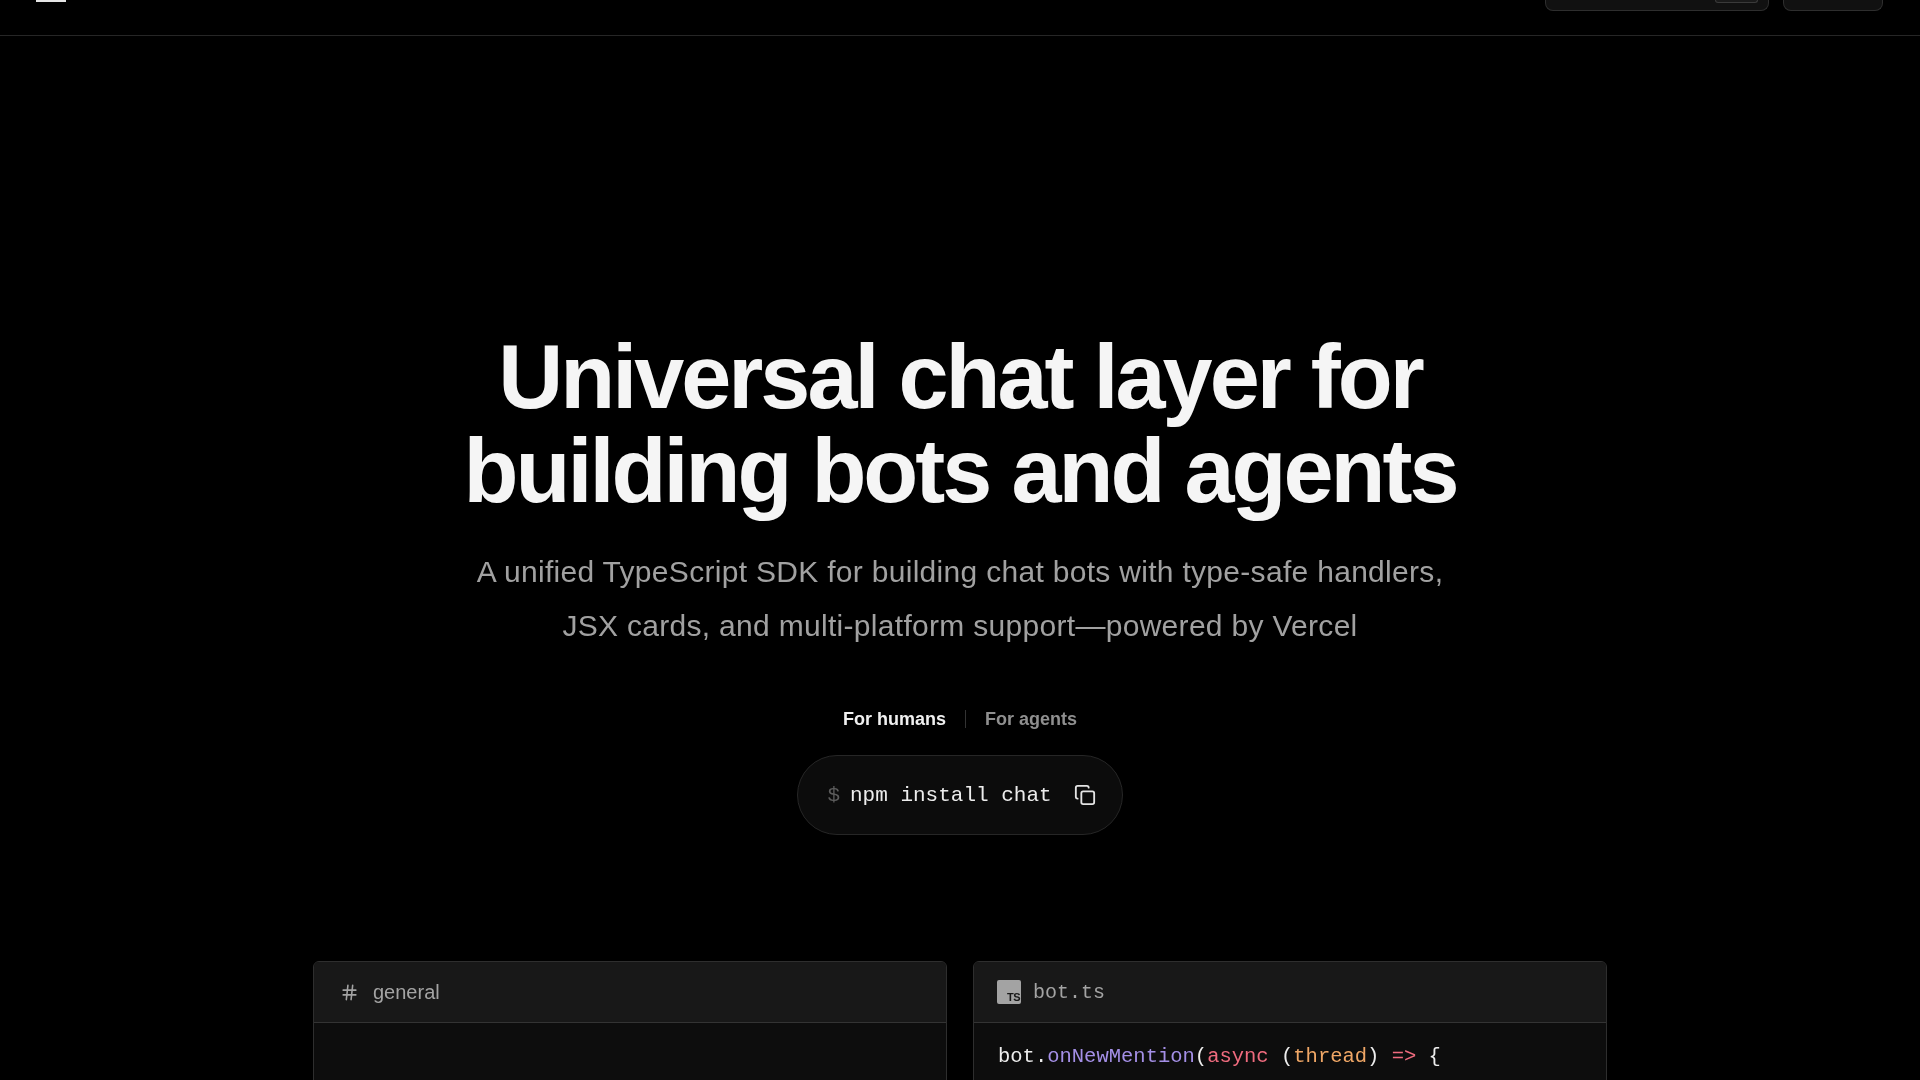 This screenshot has height=1080, width=1920. I want to click on prompt-symbol: $, so click(833, 795).